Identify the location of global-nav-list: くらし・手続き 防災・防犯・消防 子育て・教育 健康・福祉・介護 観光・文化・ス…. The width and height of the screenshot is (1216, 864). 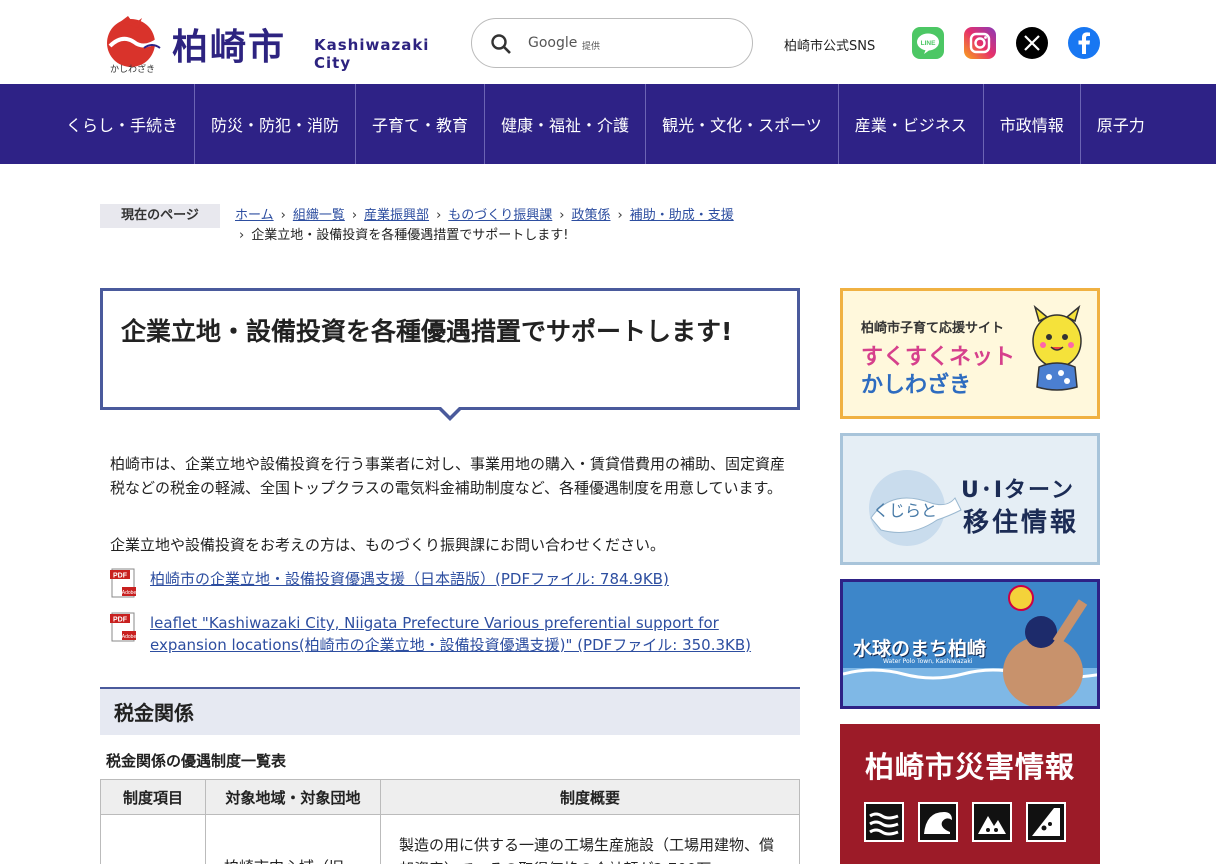
(605, 124).